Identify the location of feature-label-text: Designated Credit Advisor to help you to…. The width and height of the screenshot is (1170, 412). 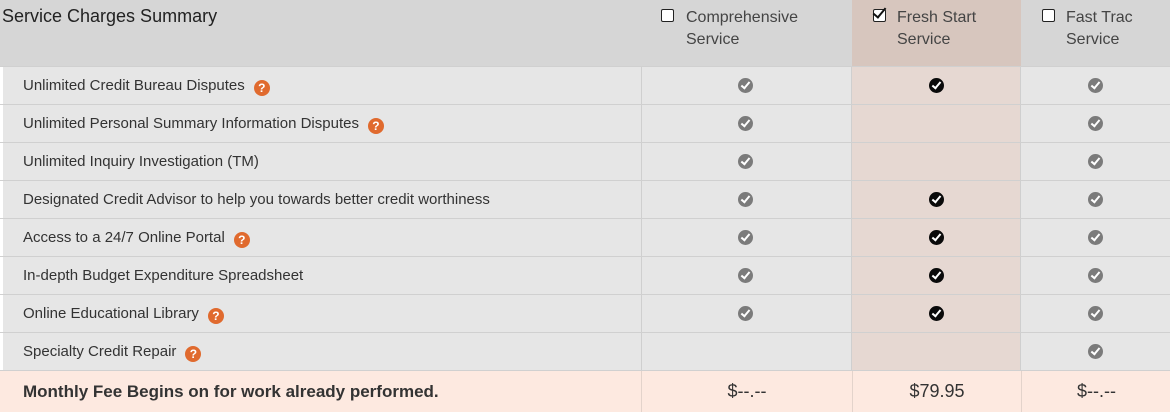
(256, 199).